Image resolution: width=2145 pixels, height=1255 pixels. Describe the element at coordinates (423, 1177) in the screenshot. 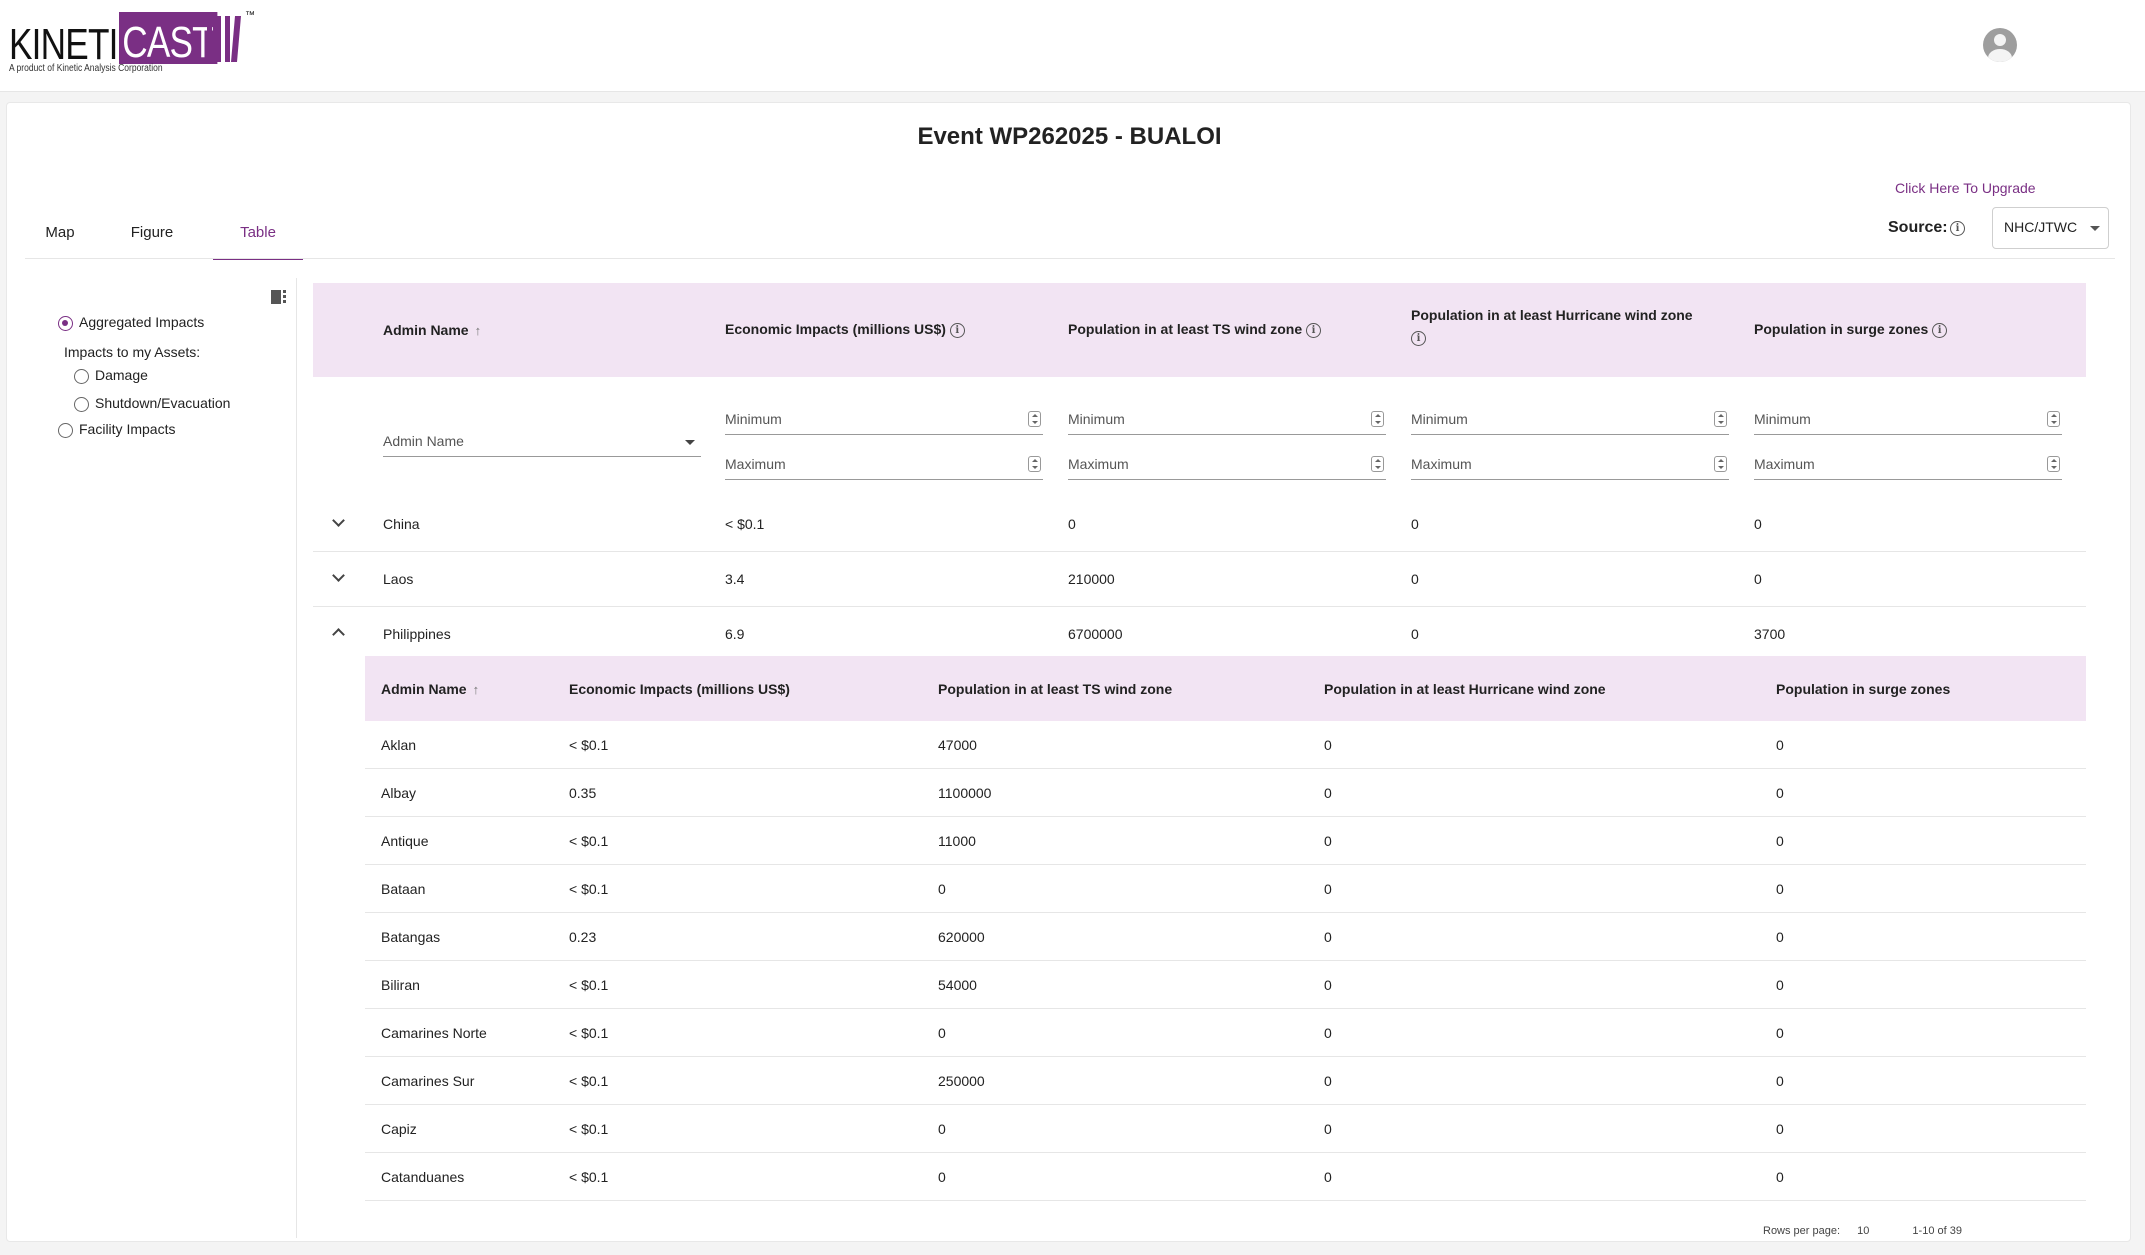

I see `subtable-cell-name: Catanduanes` at that location.